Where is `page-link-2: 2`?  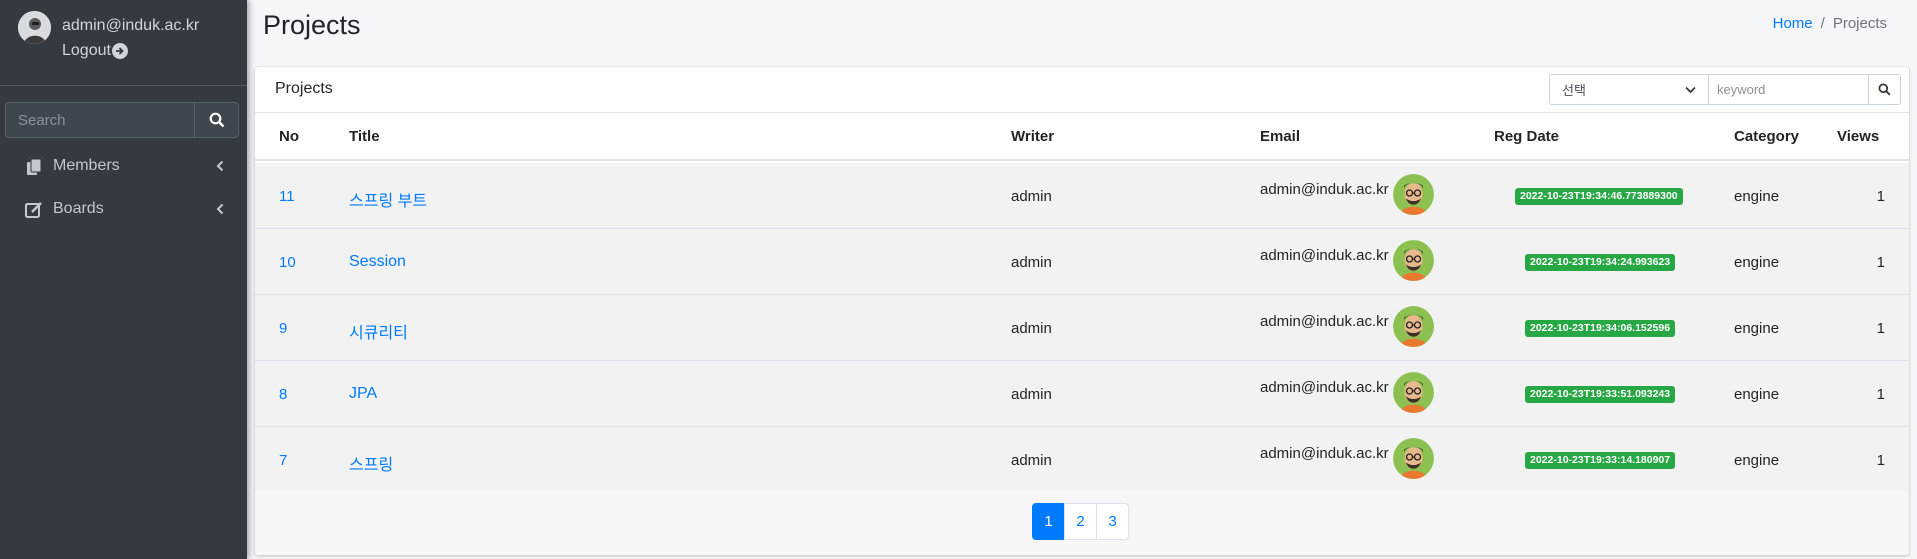 page-link-2: 2 is located at coordinates (1080, 521).